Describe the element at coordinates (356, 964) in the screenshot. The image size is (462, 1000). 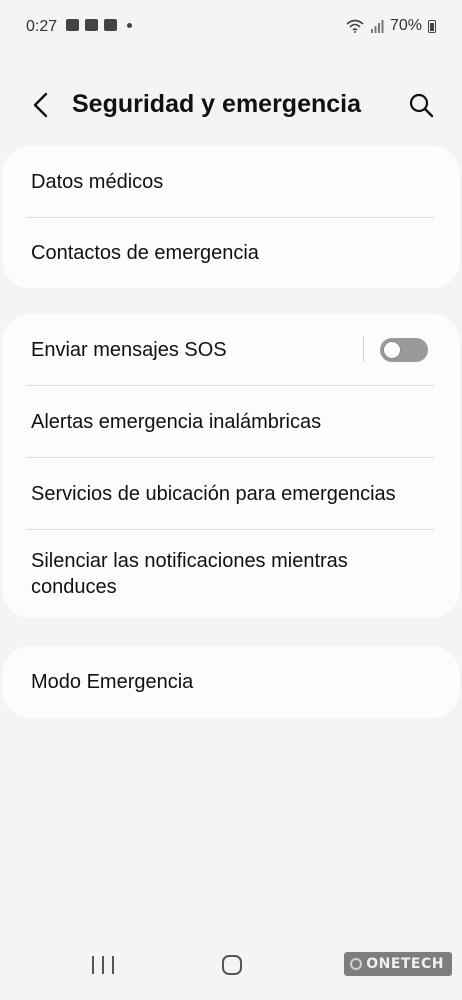
I see `onetech-logo-icon` at that location.